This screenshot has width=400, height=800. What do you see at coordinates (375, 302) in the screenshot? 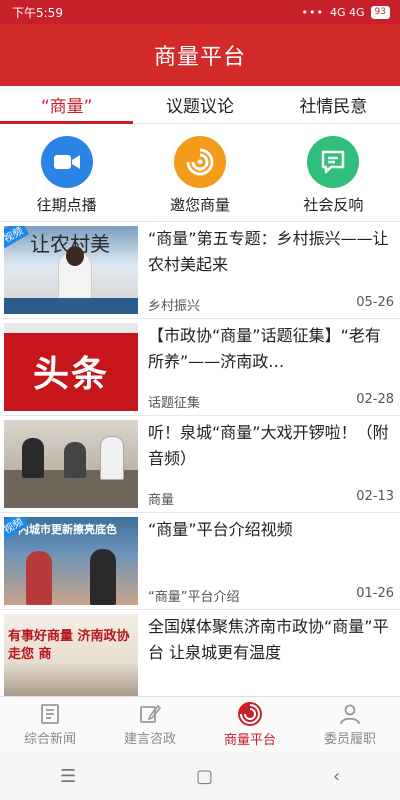
I see `article-date: 05-26` at bounding box center [375, 302].